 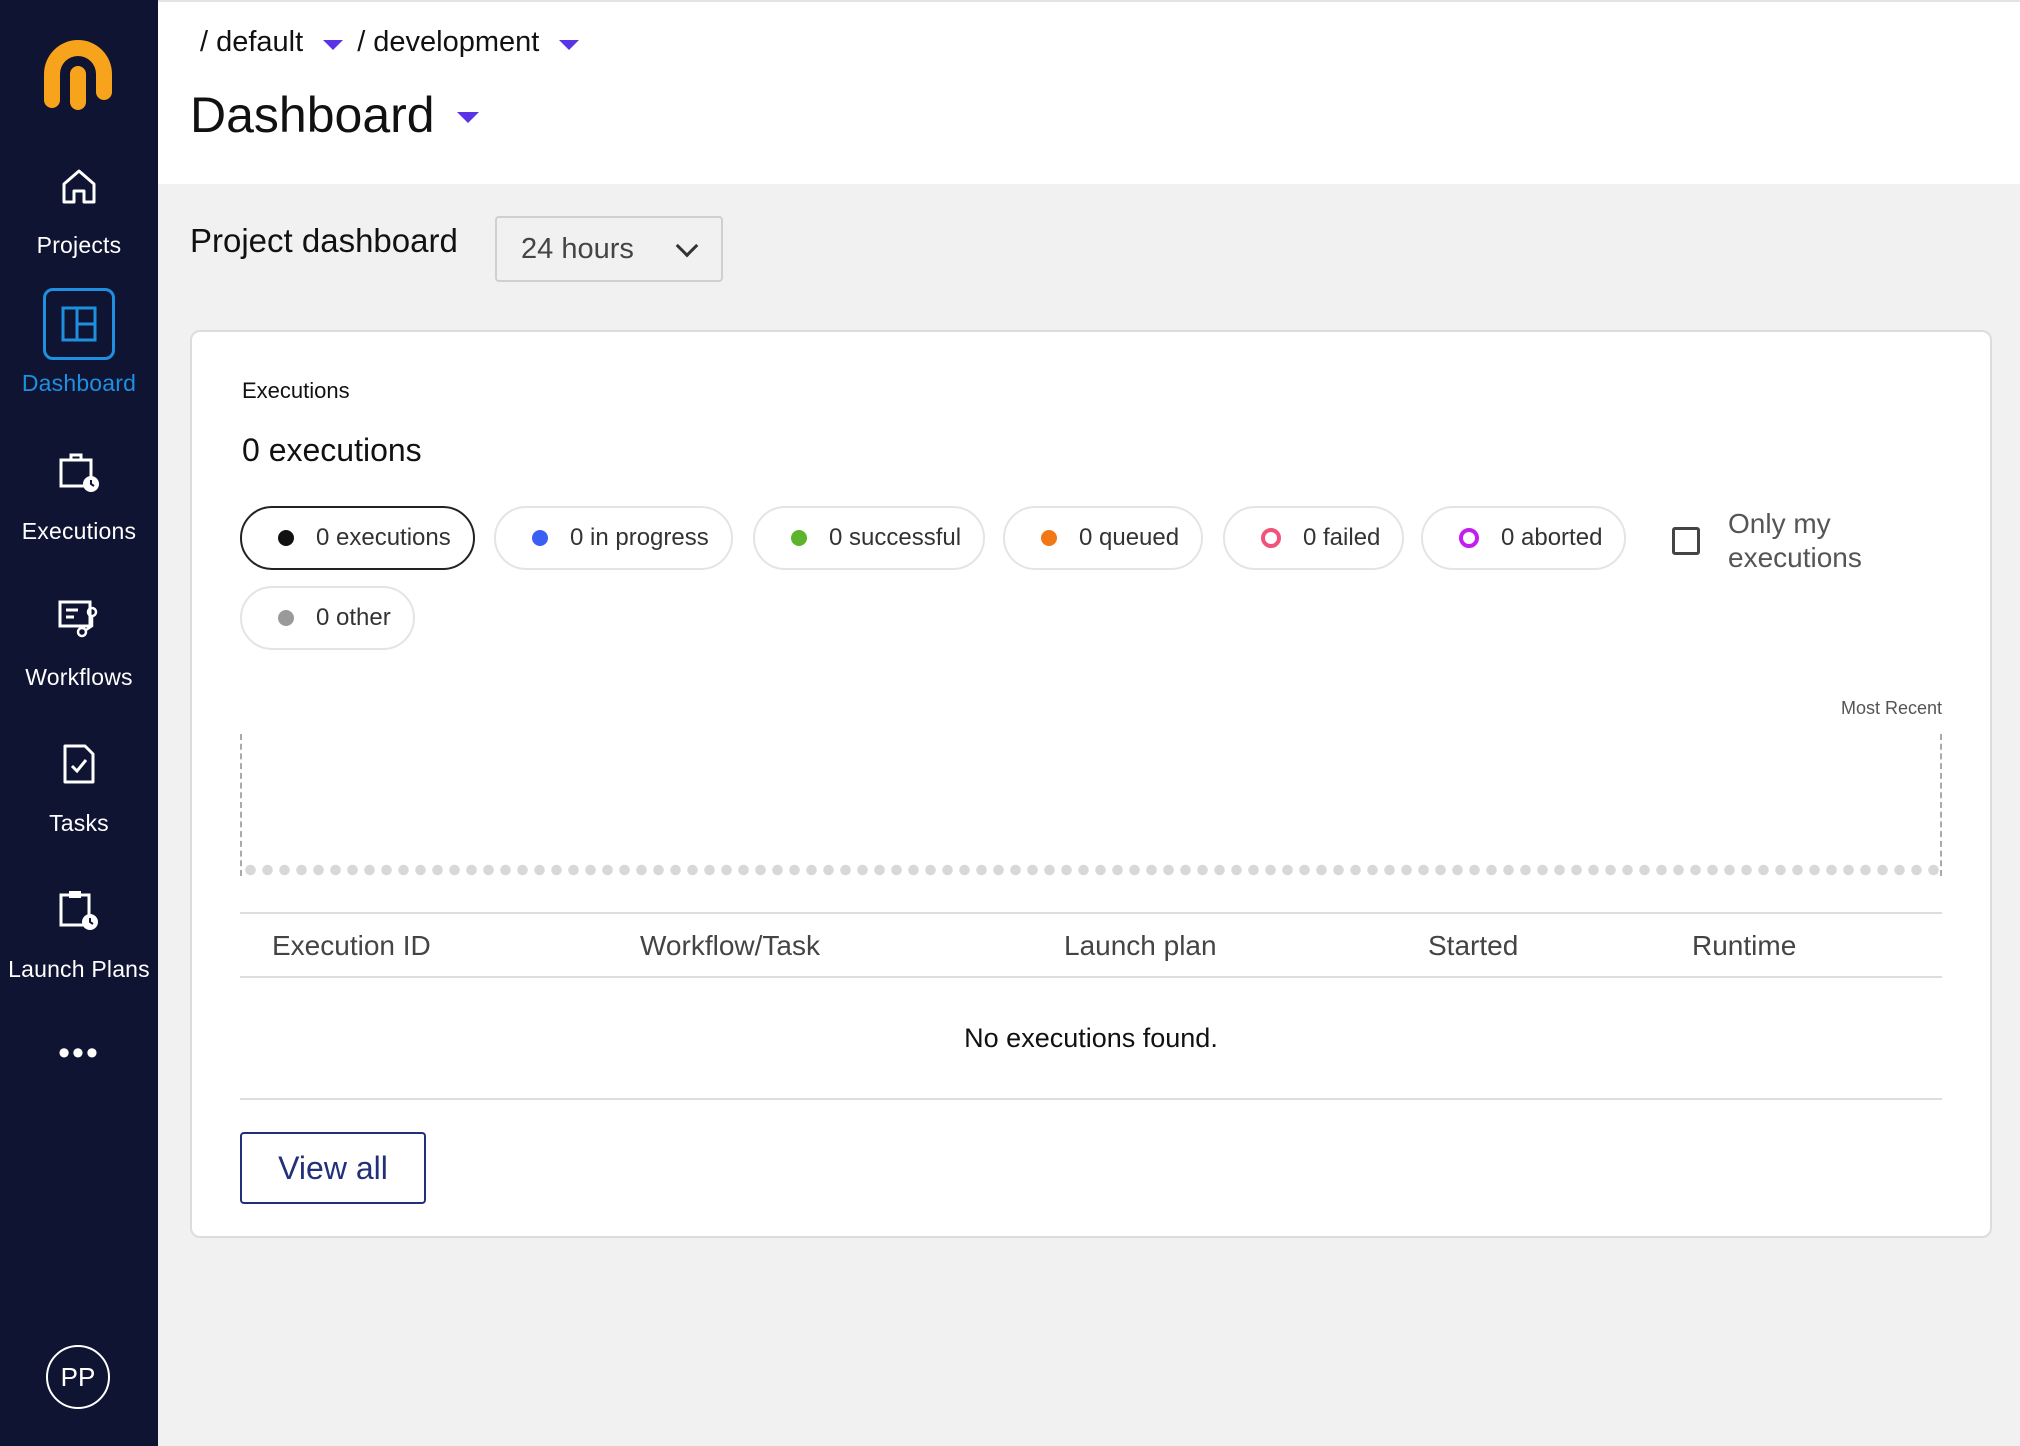 What do you see at coordinates (1140, 945) in the screenshot?
I see `column-header-launch-plan: Launch plan` at bounding box center [1140, 945].